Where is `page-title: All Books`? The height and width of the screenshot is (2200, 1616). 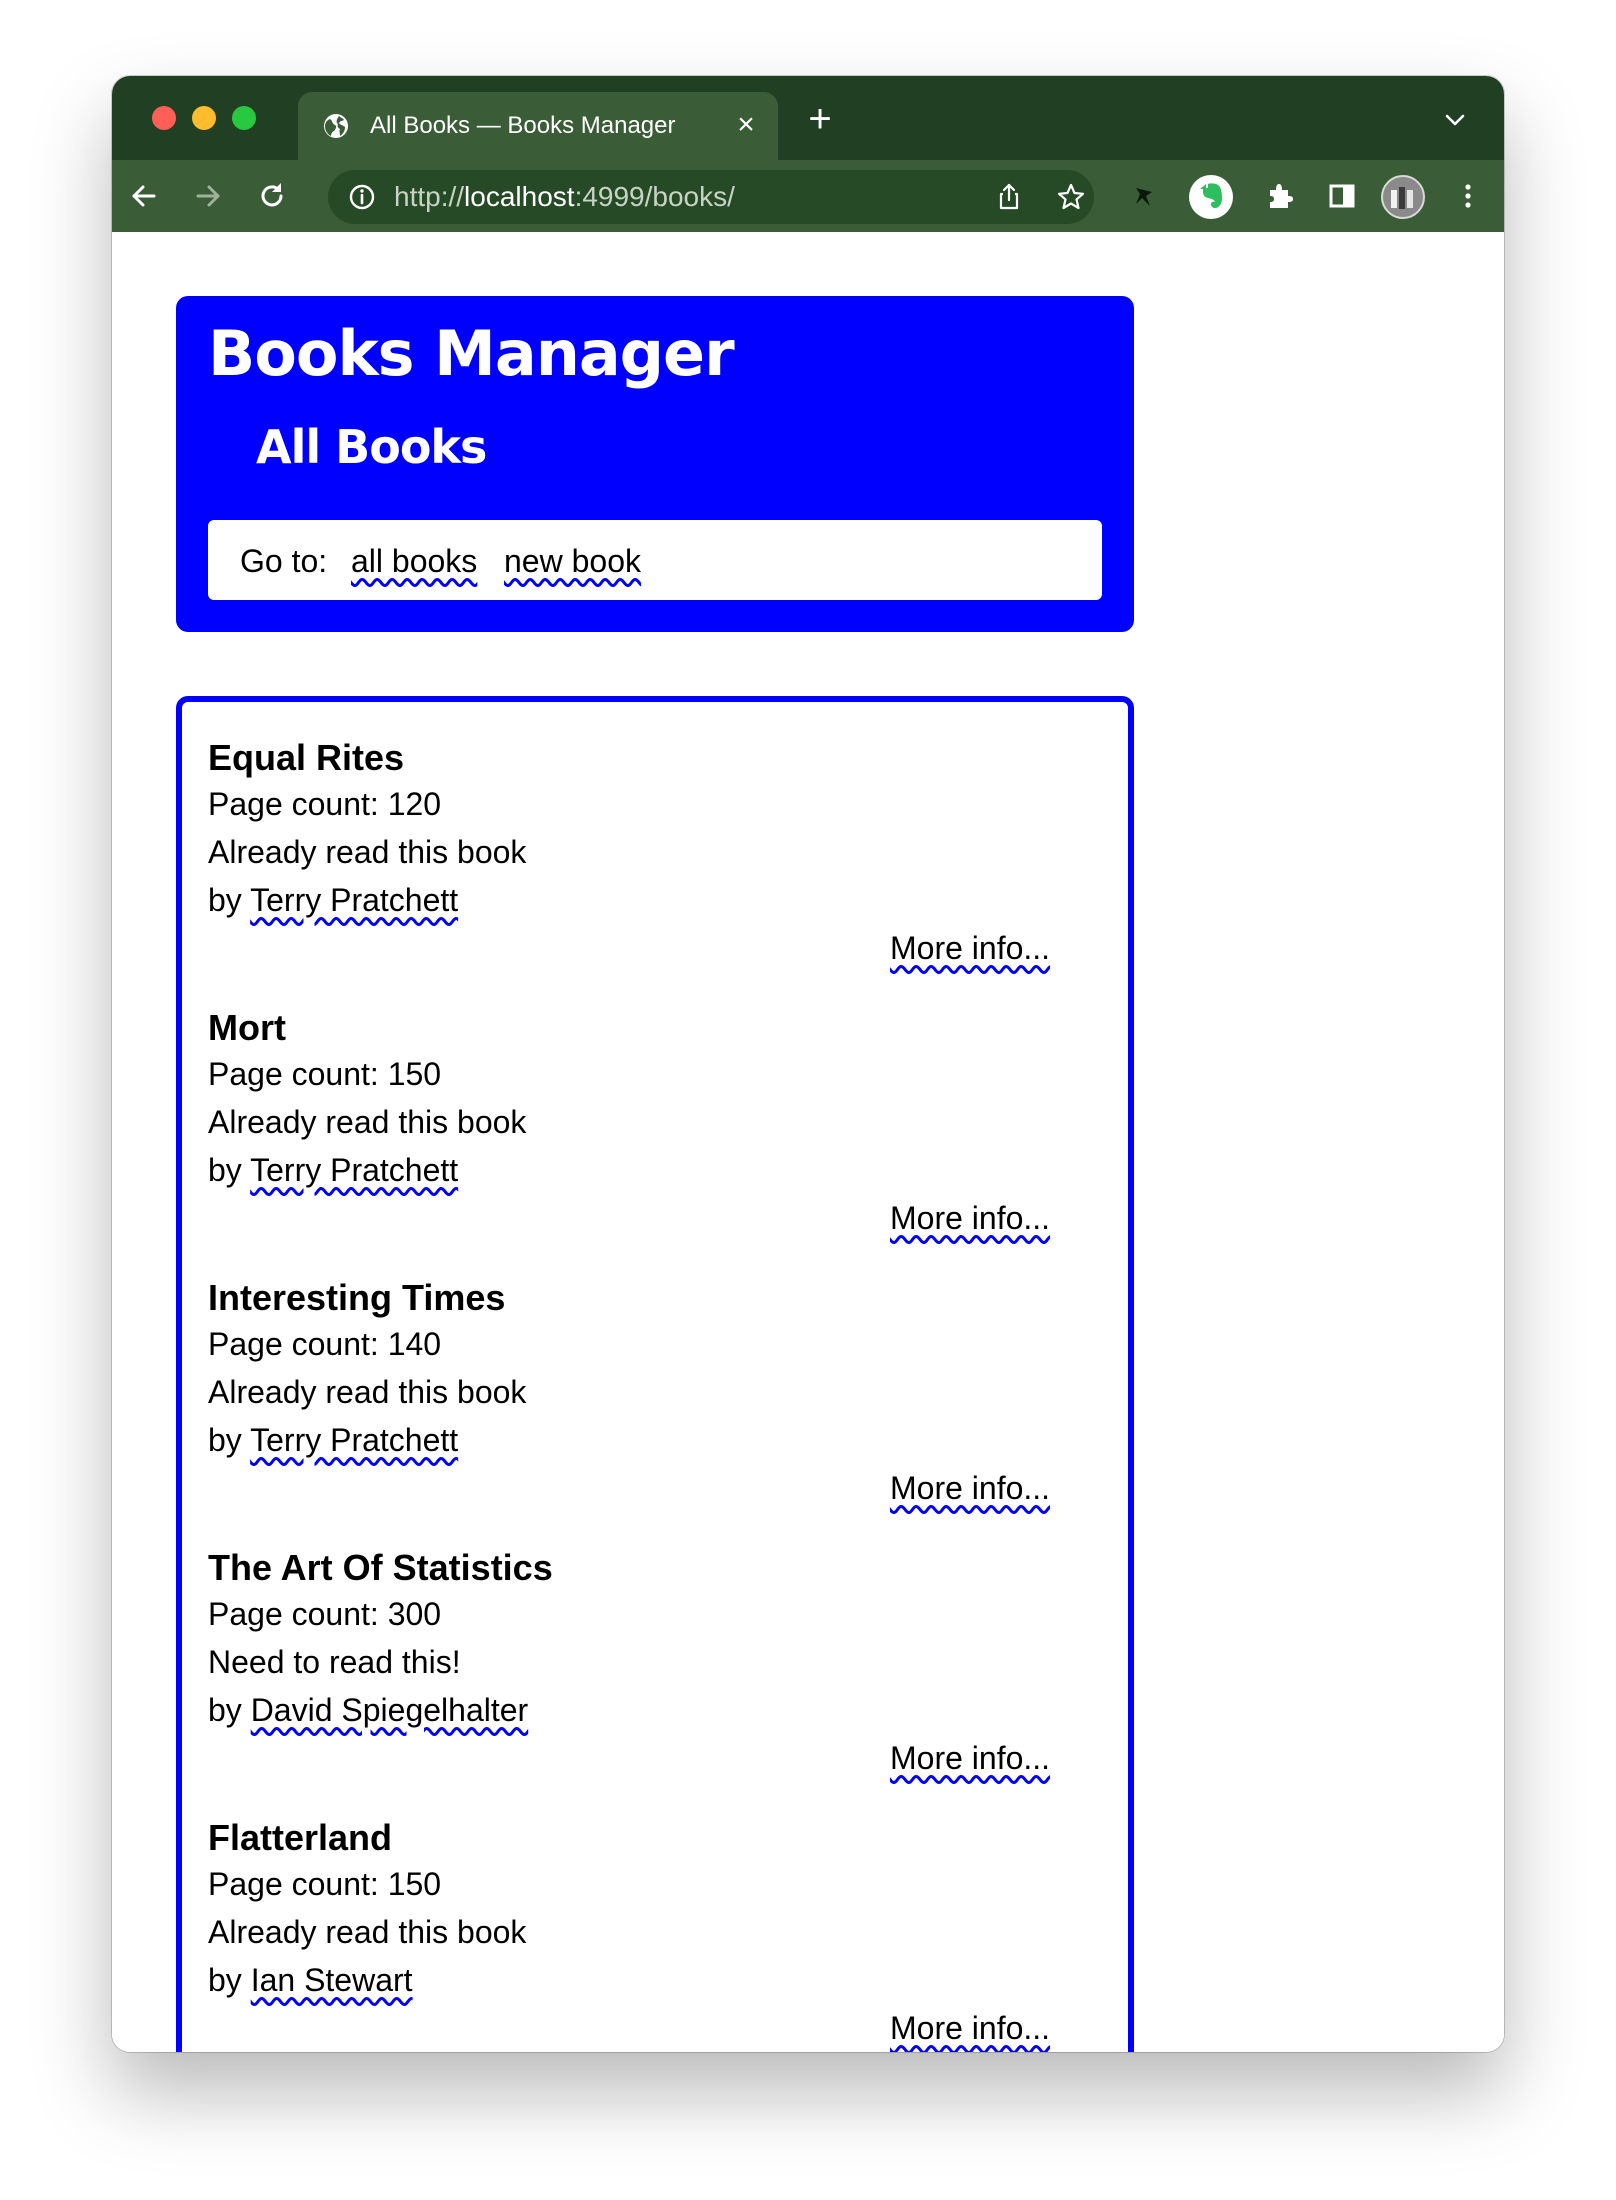 page-title: All Books is located at coordinates (371, 447).